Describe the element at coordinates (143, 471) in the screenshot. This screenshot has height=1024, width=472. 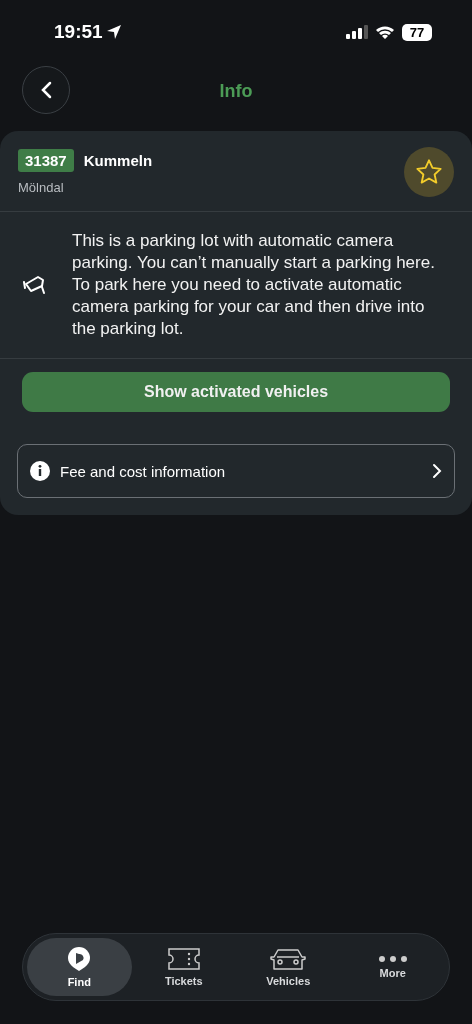
I see `fee-info-label: Fee and cost information` at that location.